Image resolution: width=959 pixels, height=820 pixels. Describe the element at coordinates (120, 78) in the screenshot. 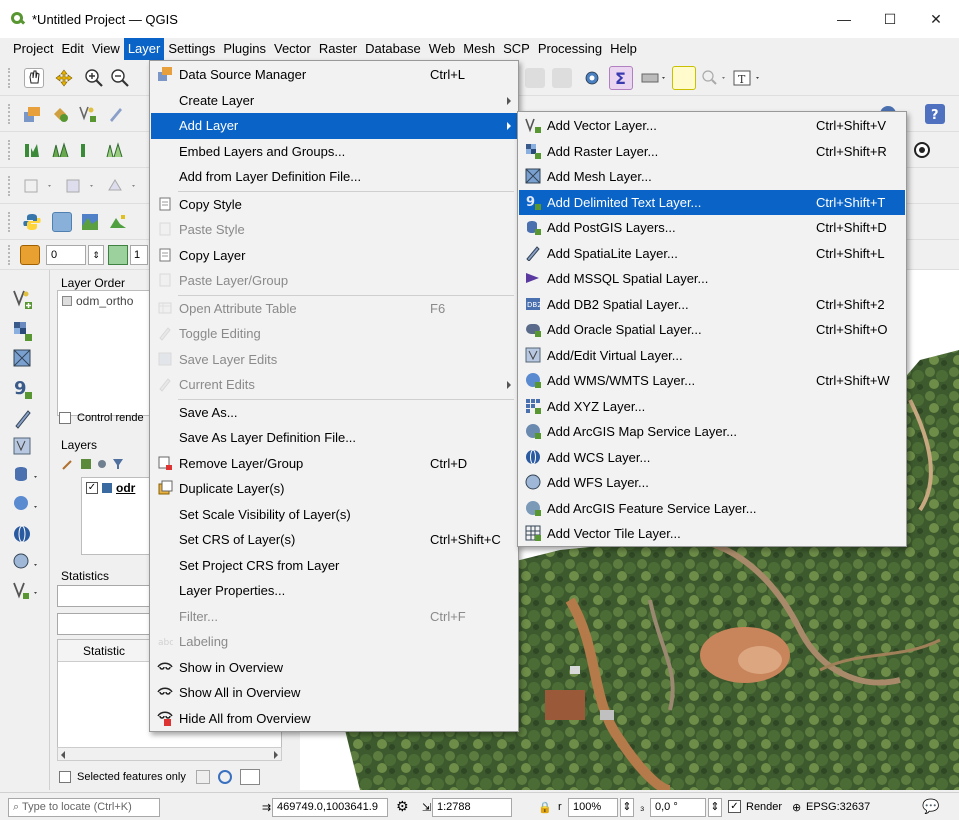

I see `zoom-out-icon` at that location.